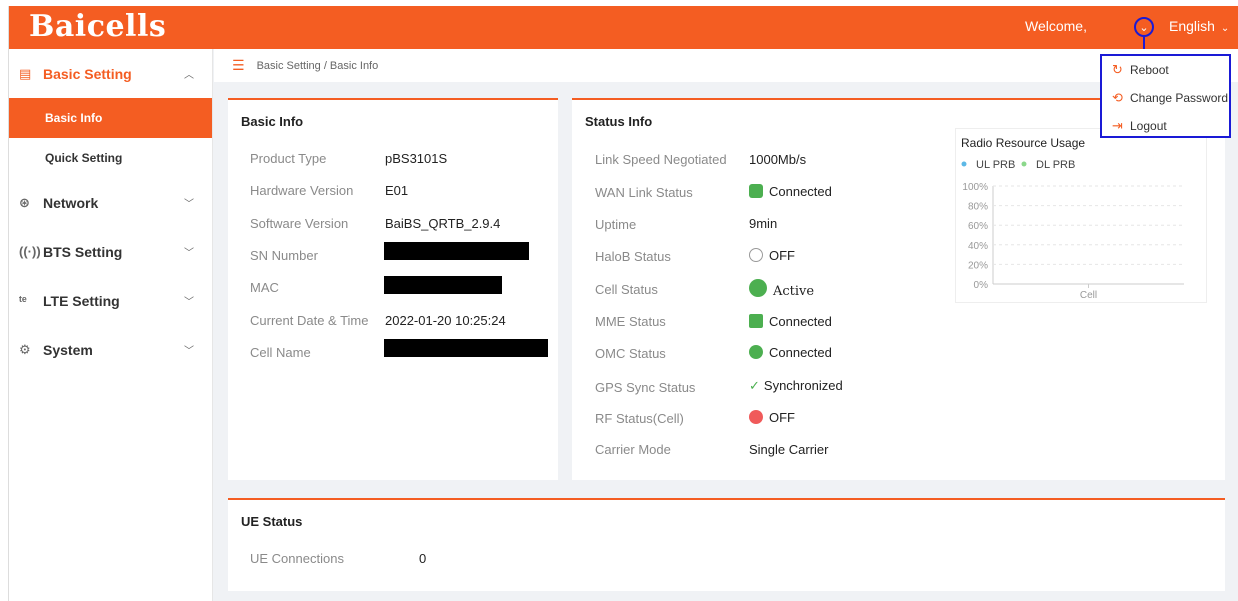 Image resolution: width=1238 pixels, height=601 pixels. I want to click on carrier-mode-label: Carrier Mode, so click(633, 449).